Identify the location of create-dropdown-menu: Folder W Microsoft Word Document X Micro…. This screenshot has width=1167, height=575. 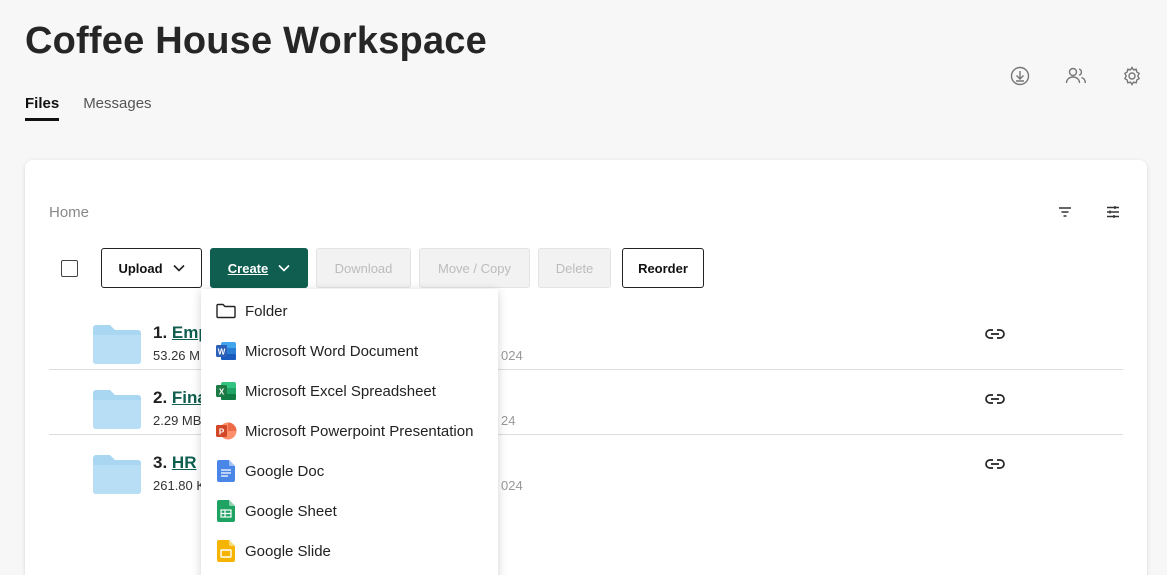
(349, 432).